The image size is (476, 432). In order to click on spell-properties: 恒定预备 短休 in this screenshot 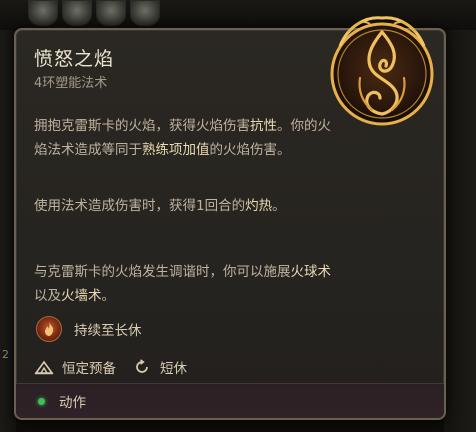, I will do `click(110, 367)`.